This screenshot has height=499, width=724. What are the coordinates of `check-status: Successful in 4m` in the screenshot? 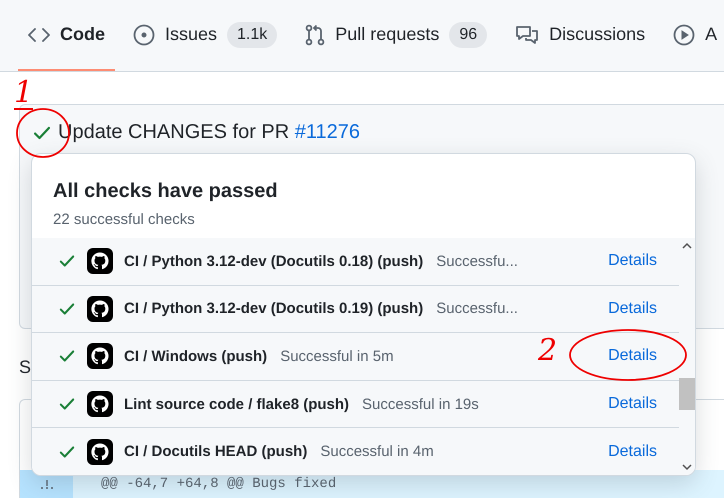 It's located at (377, 451).